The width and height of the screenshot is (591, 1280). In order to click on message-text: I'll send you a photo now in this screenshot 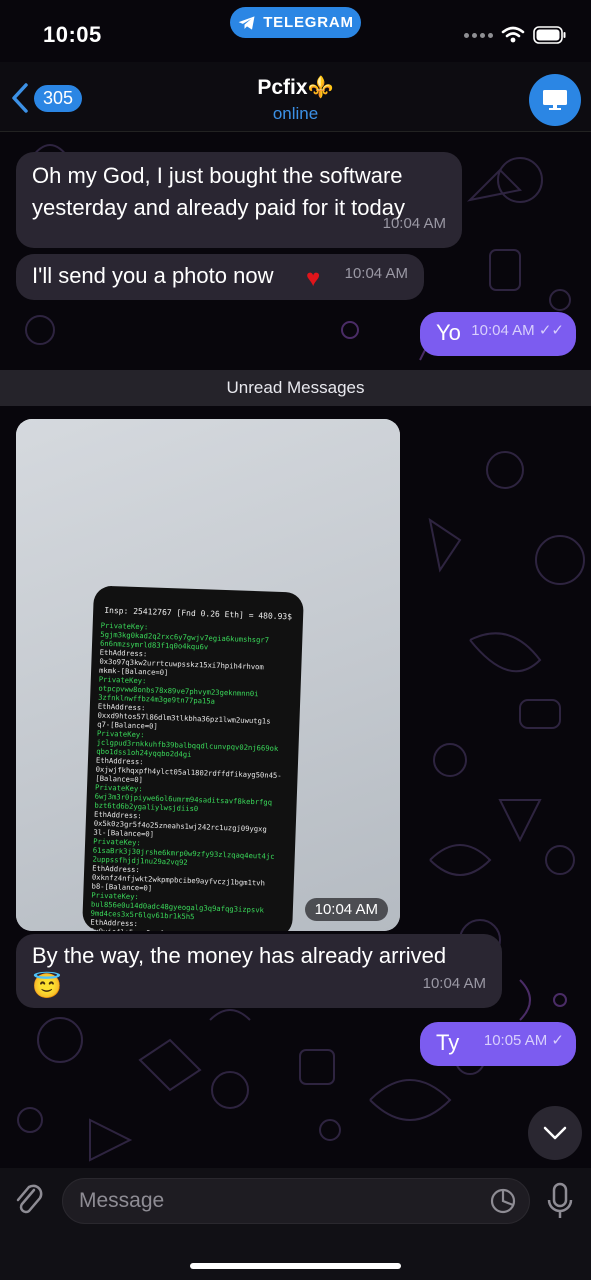, I will do `click(153, 275)`.